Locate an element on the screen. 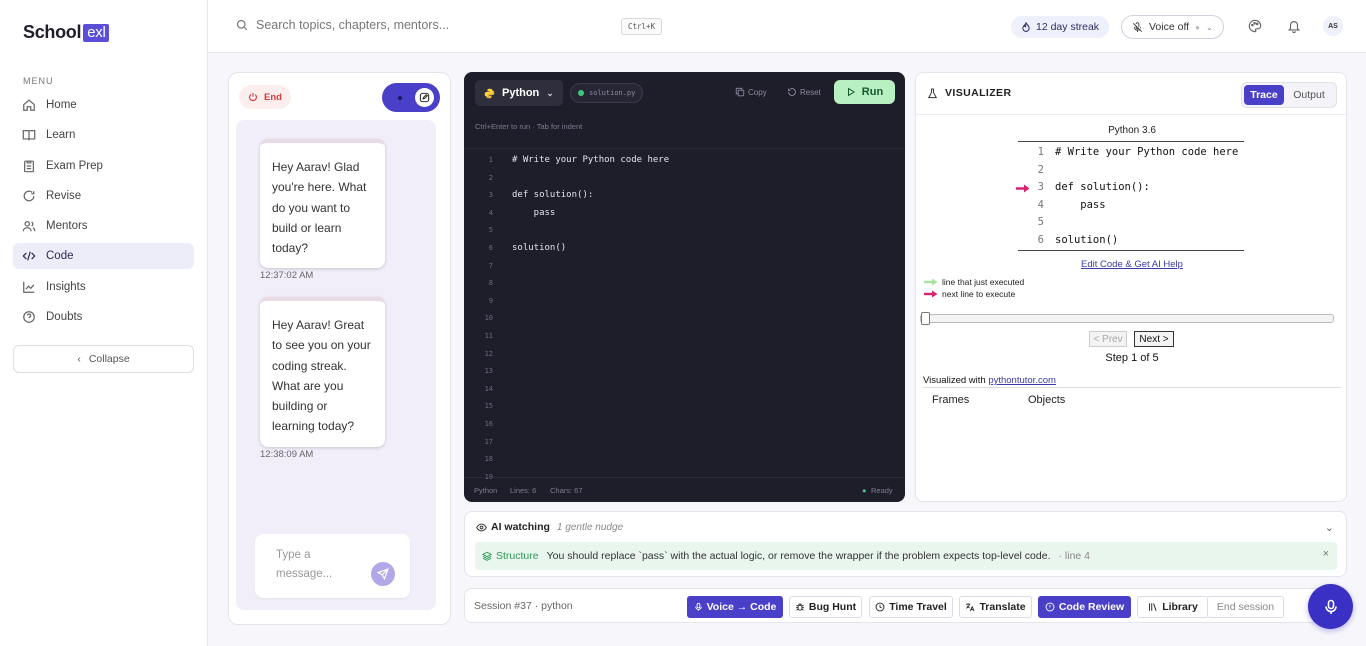 This screenshot has height=646, width=1366. pythontutor-link: pythontutor.com is located at coordinates (1022, 380).